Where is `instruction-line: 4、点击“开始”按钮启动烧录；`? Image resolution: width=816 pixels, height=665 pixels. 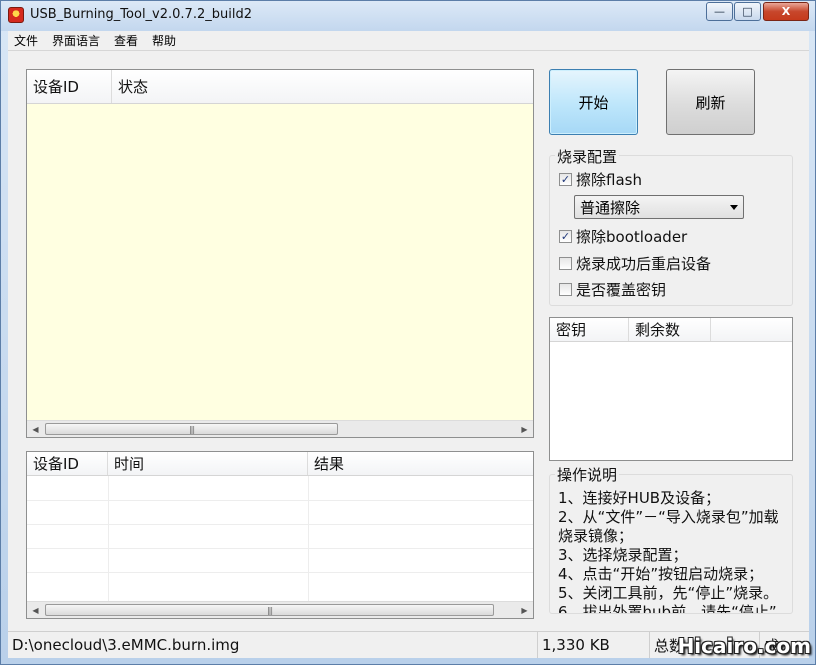 instruction-line: 4、点击“开始”按钮启动烧录； is located at coordinates (661, 574).